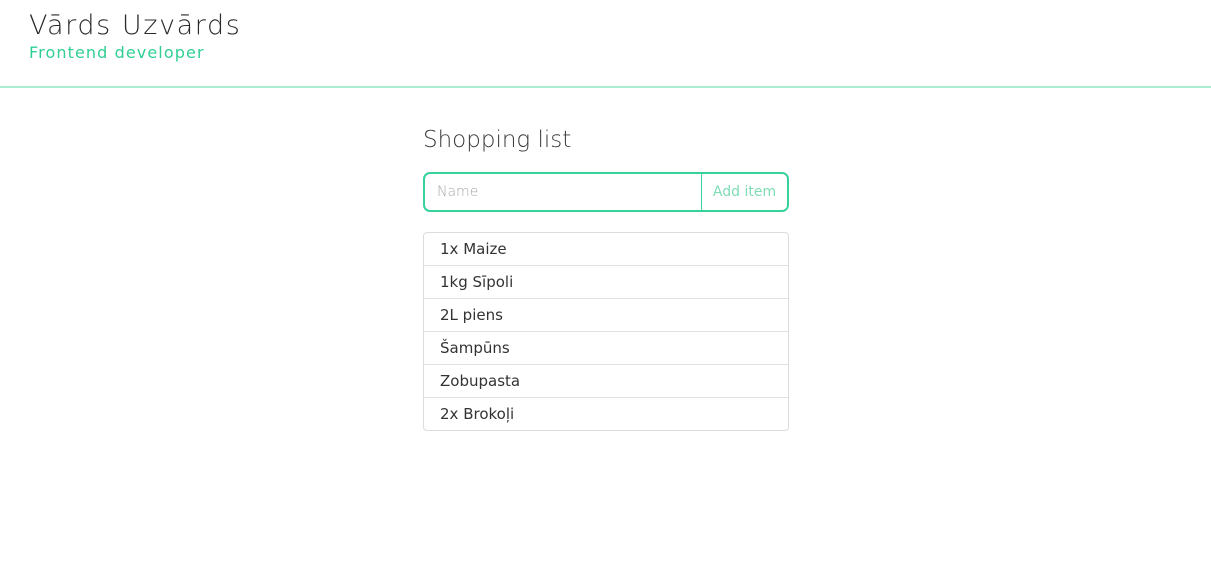 The image size is (1211, 585). What do you see at coordinates (497, 140) in the screenshot?
I see `shopping-list-title: Shopping list` at bounding box center [497, 140].